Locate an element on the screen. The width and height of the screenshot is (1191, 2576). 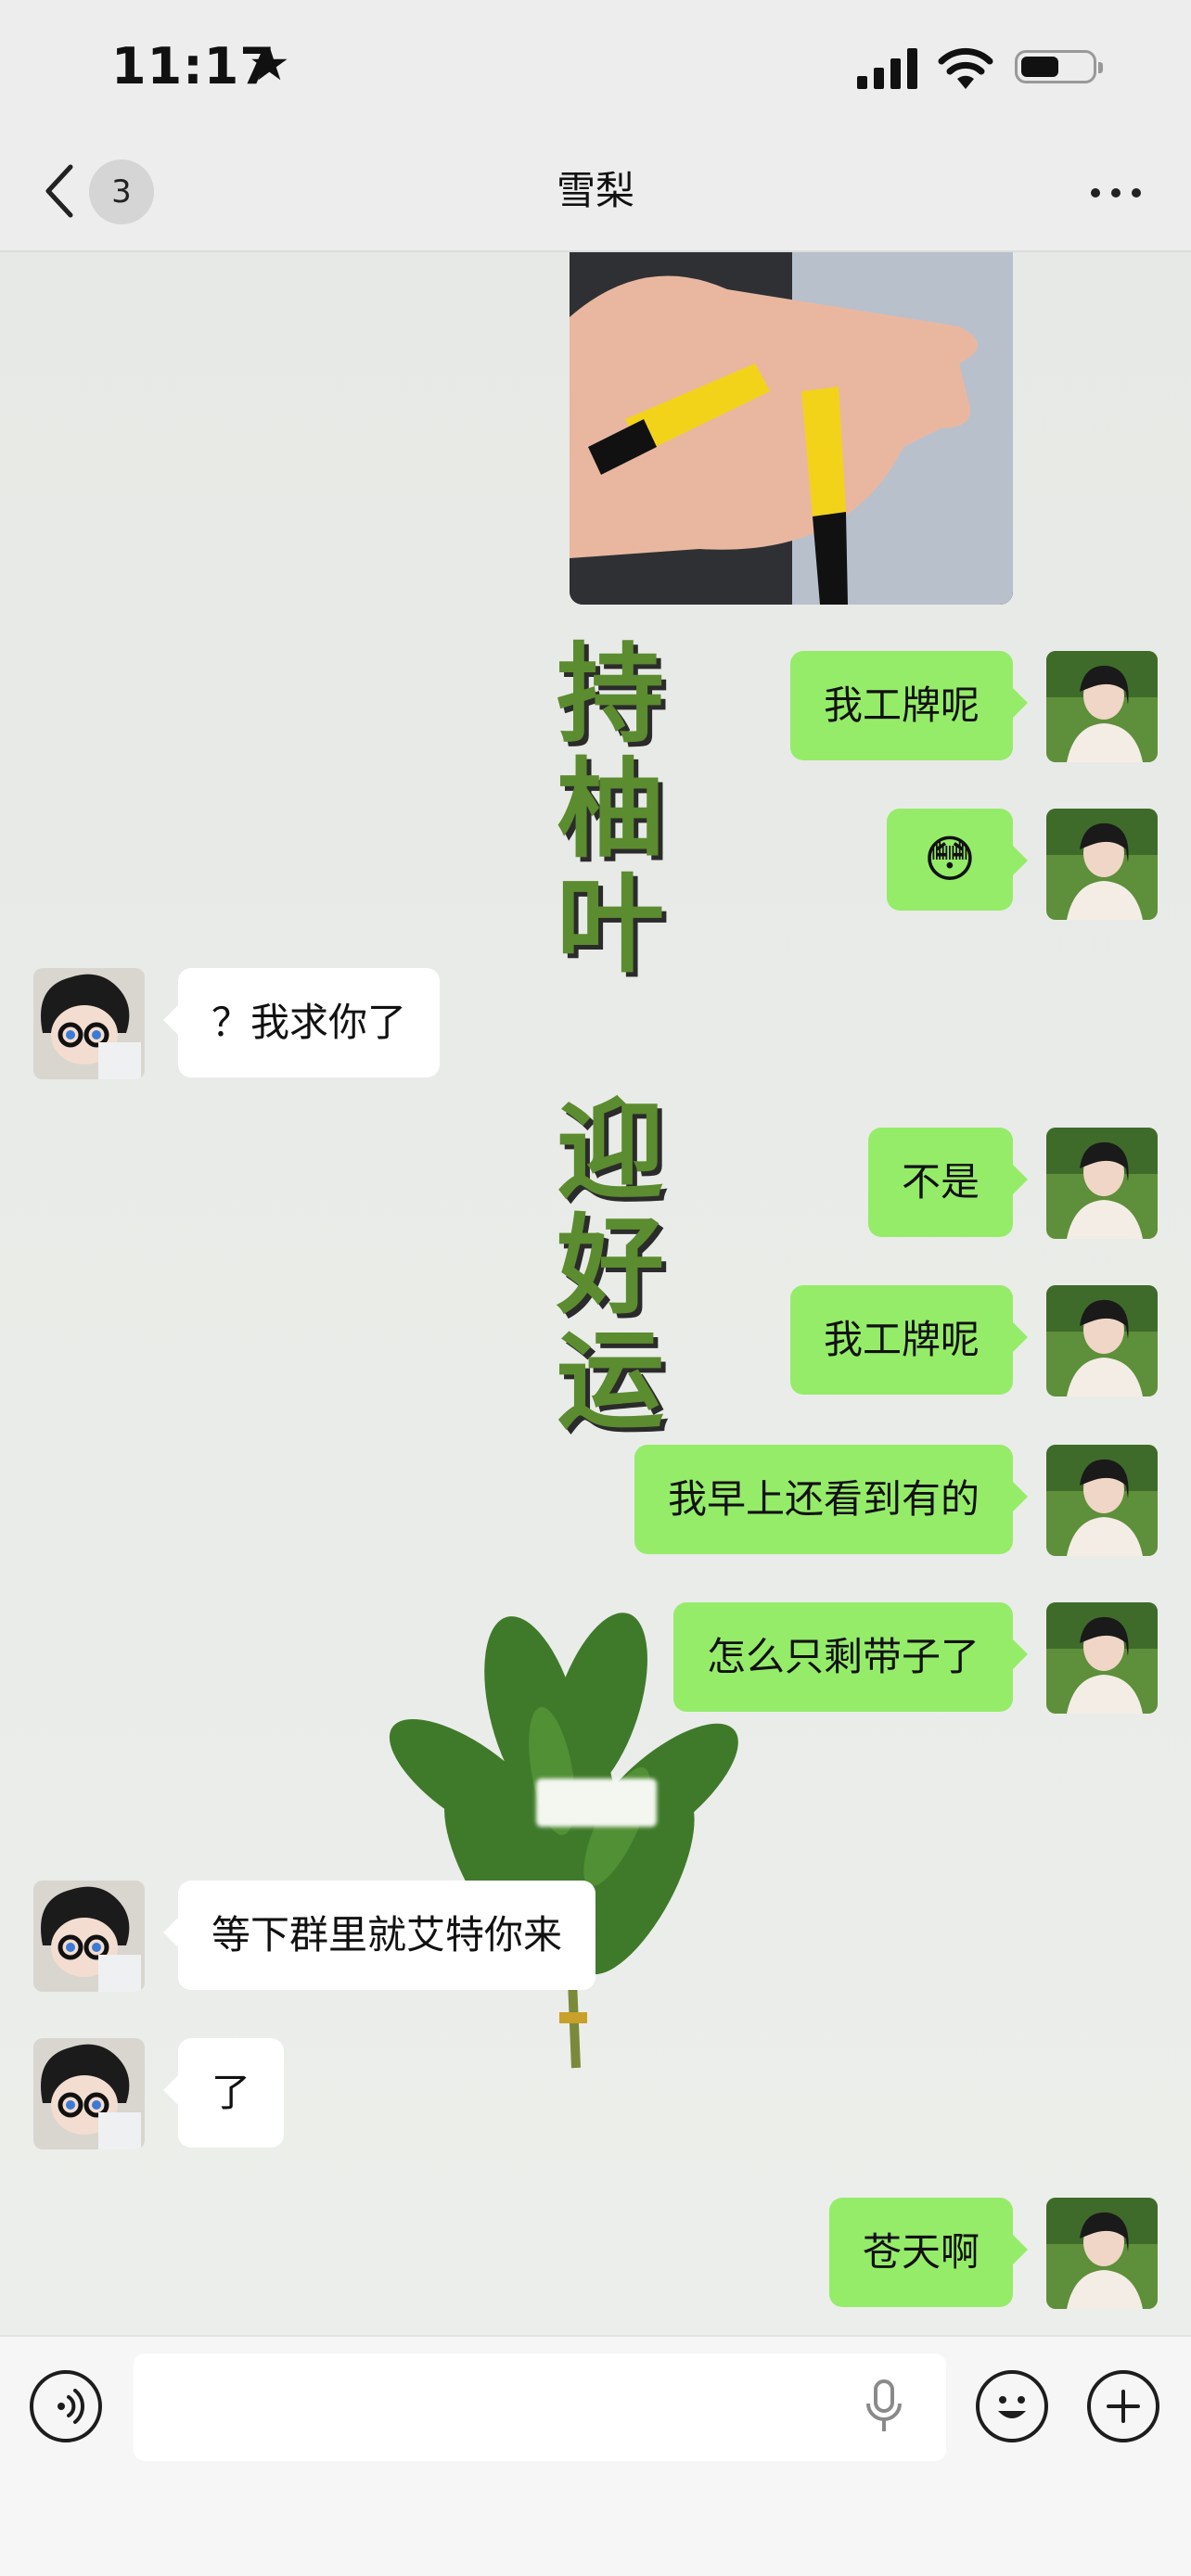
star-icon: ★ is located at coordinates (270, 64).